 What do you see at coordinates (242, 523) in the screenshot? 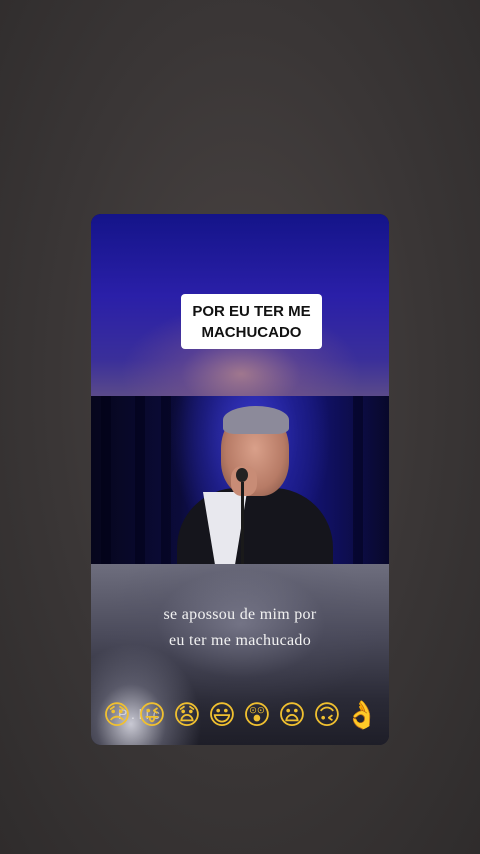
I see `mic-stand` at bounding box center [242, 523].